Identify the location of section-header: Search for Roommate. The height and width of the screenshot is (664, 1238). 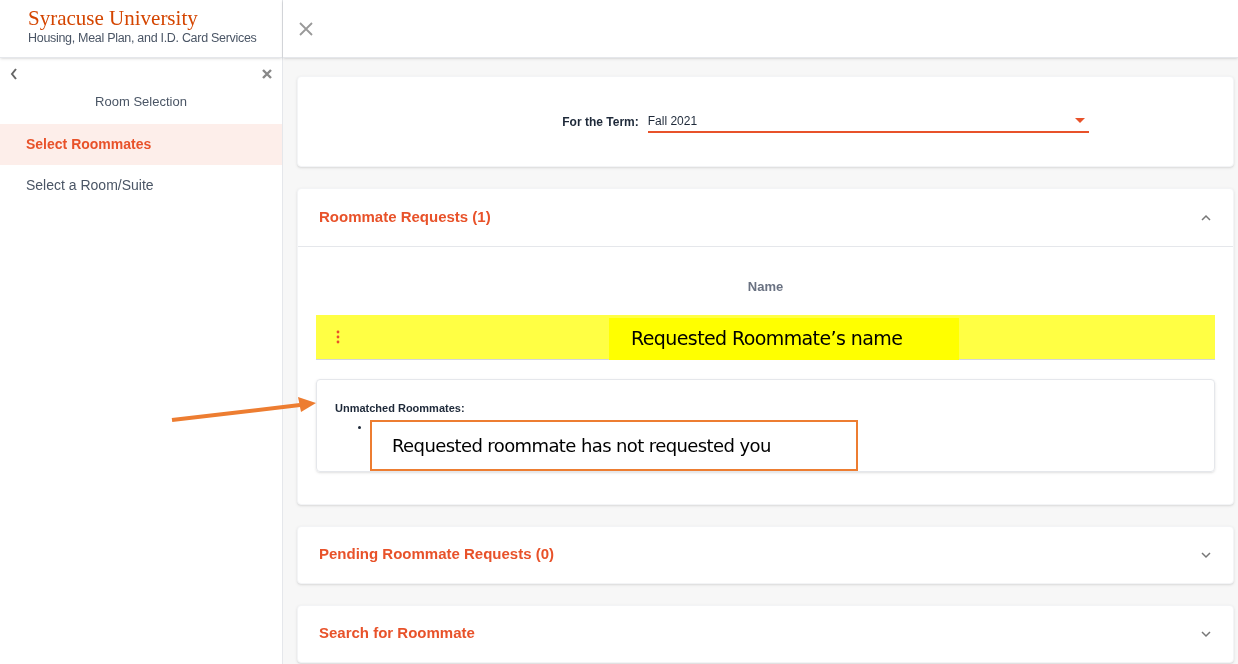
(765, 633).